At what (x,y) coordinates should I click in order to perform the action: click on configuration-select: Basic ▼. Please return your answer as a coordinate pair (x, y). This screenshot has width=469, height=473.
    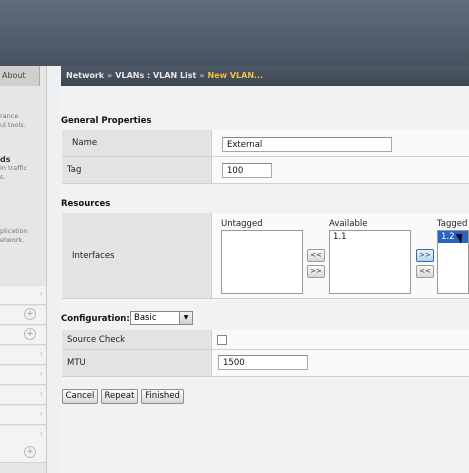
    Looking at the image, I should click on (161, 318).